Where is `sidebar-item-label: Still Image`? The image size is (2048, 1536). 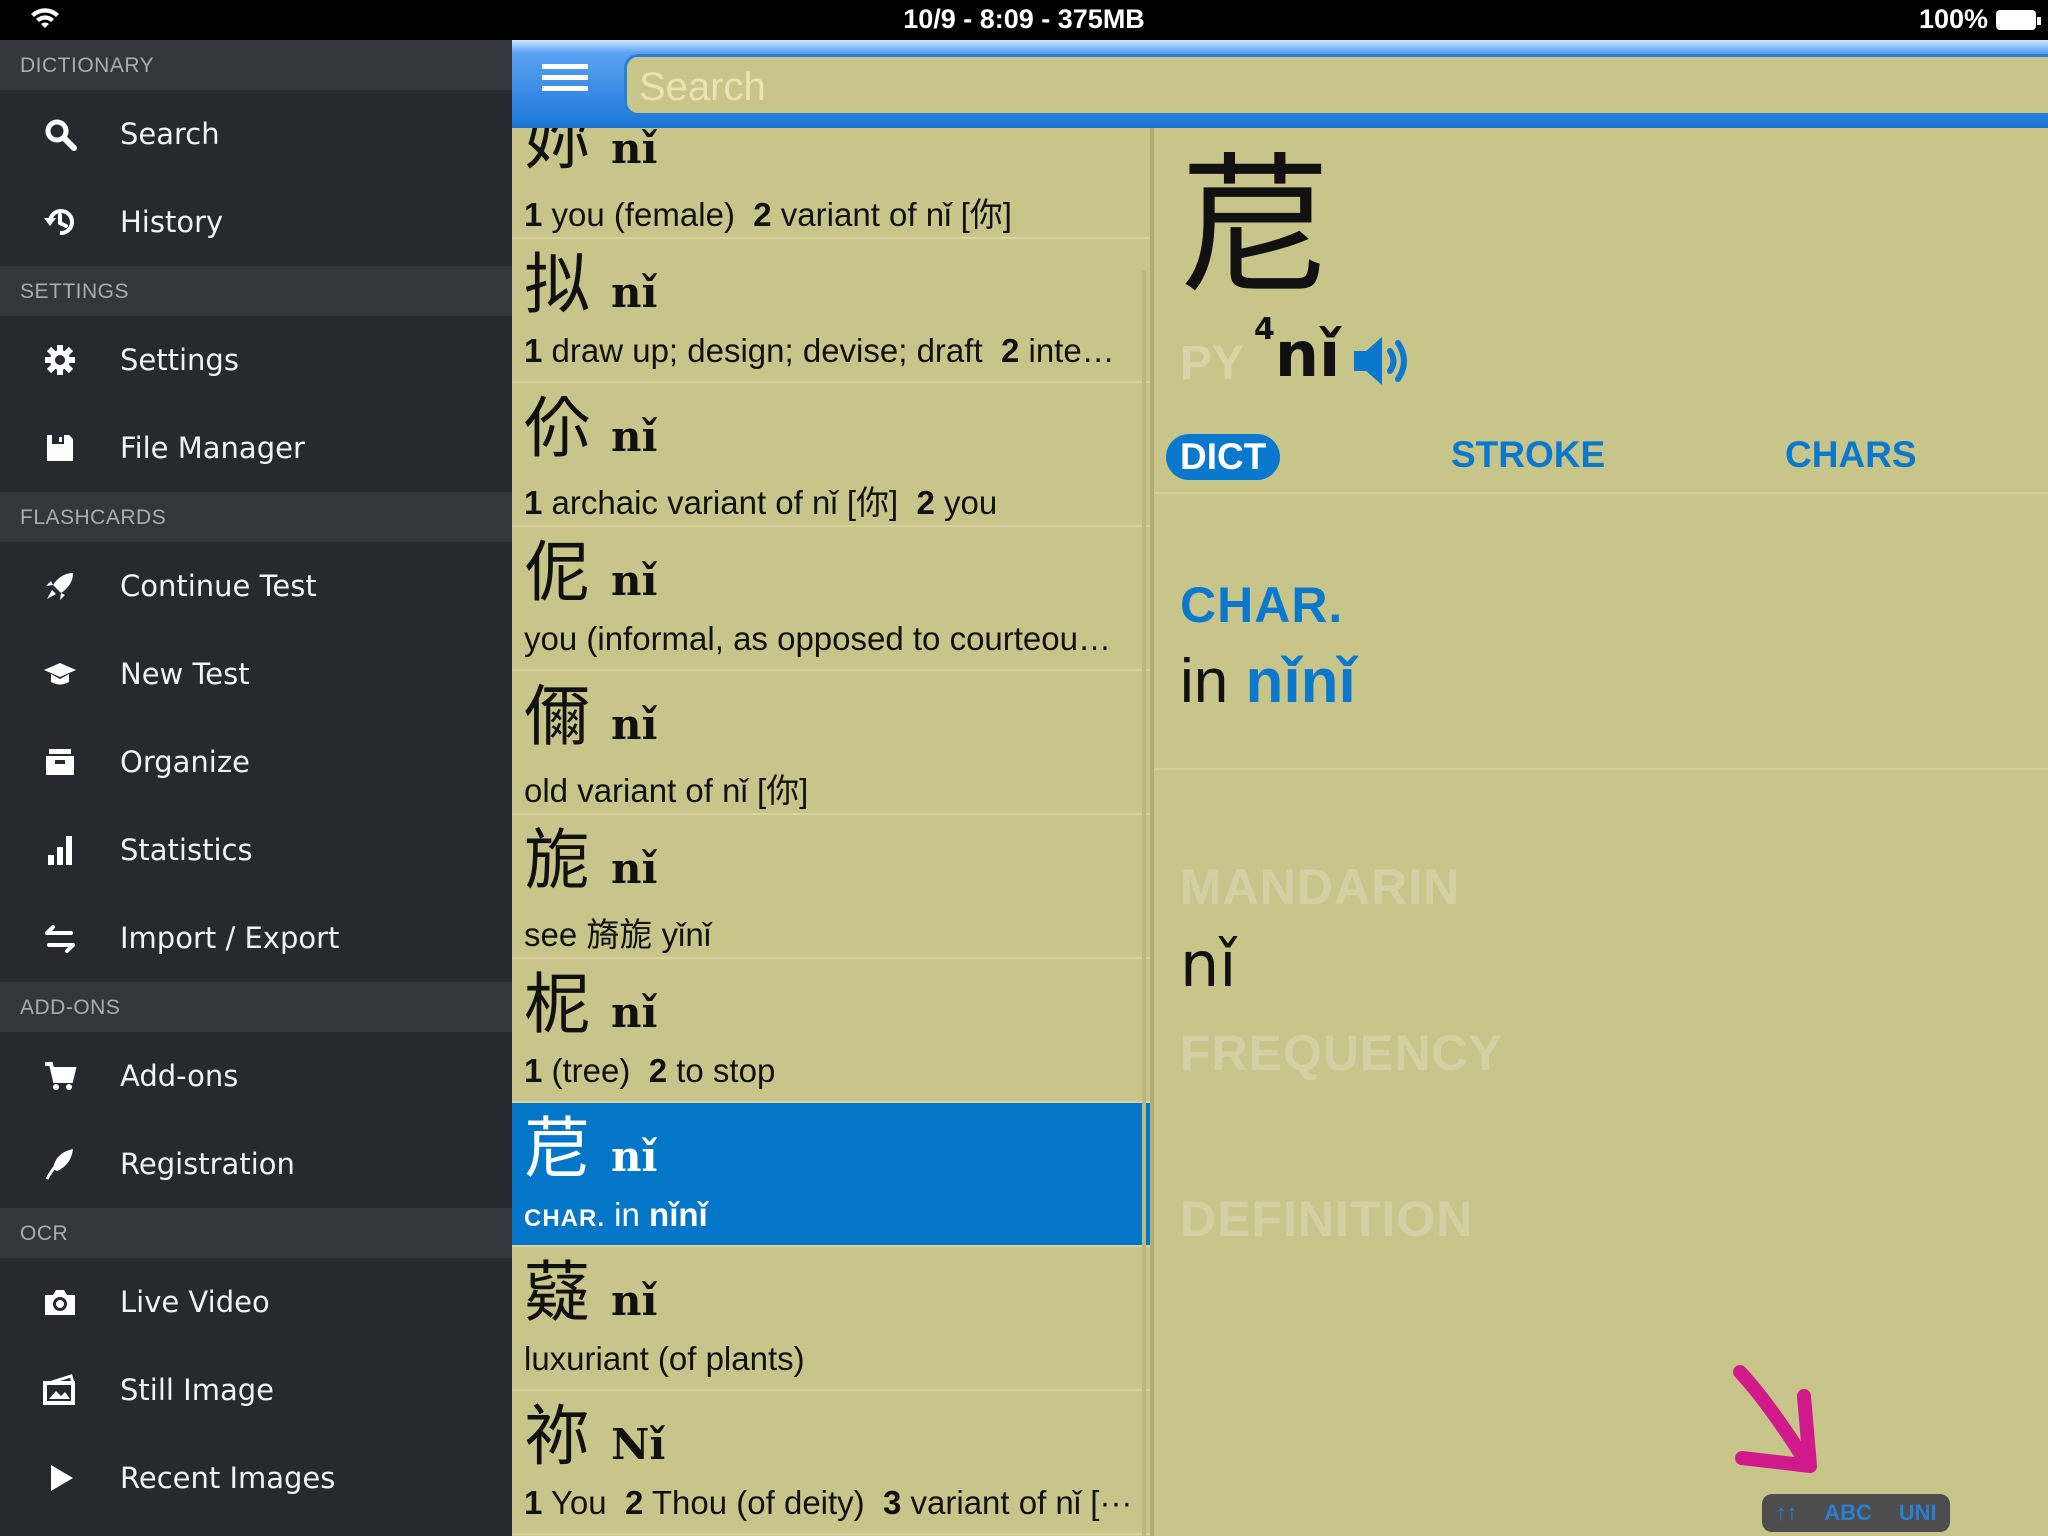 sidebar-item-label: Still Image is located at coordinates (197, 1390).